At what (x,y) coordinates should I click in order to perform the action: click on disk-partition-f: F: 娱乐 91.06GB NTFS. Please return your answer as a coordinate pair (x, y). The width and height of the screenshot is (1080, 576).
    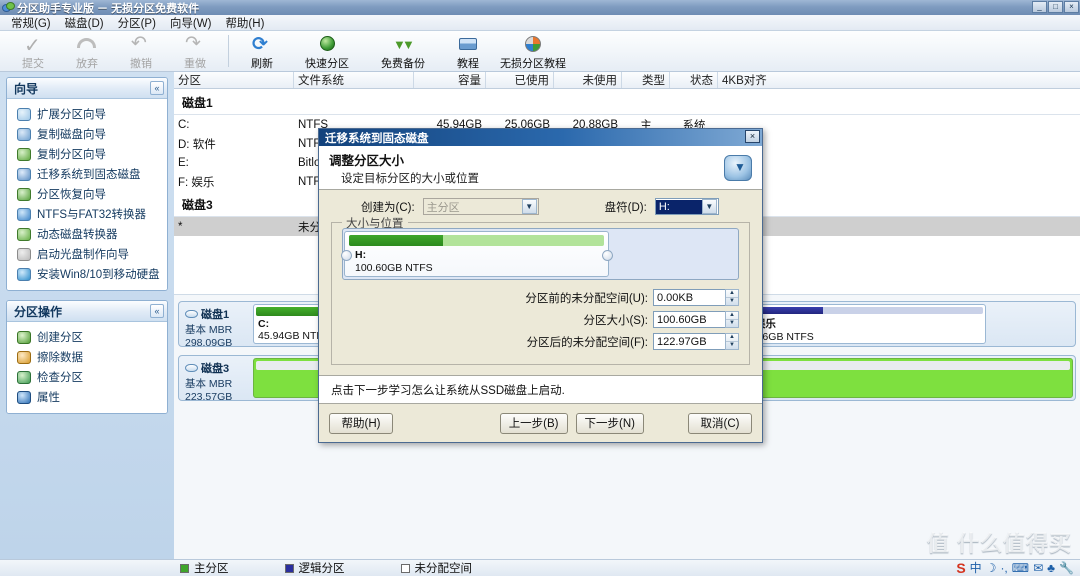
    Looking at the image, I should click on (861, 324).